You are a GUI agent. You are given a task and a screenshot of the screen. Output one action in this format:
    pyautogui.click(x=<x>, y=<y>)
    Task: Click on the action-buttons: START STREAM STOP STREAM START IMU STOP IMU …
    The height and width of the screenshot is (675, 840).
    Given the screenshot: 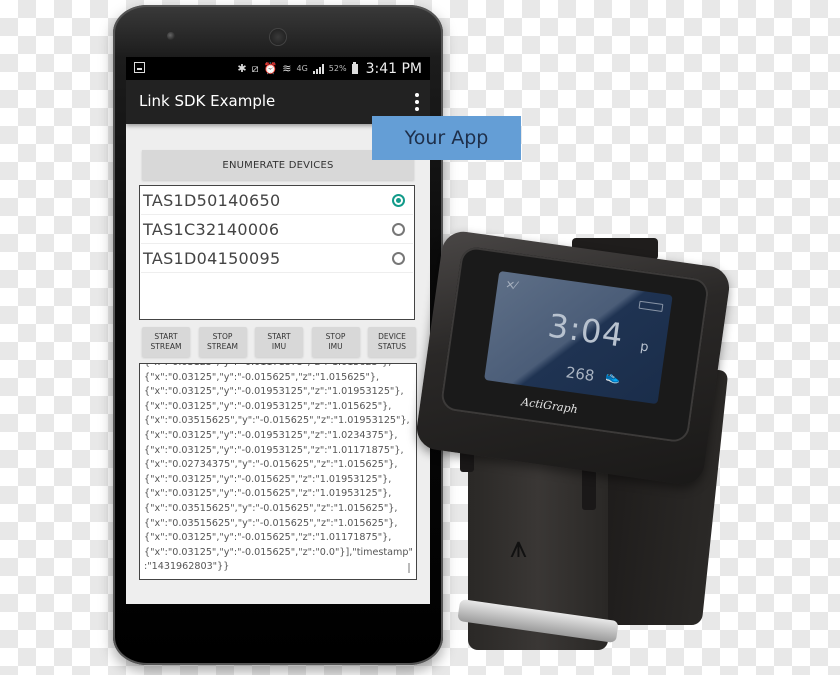 What is the action you would take?
    pyautogui.click(x=279, y=342)
    